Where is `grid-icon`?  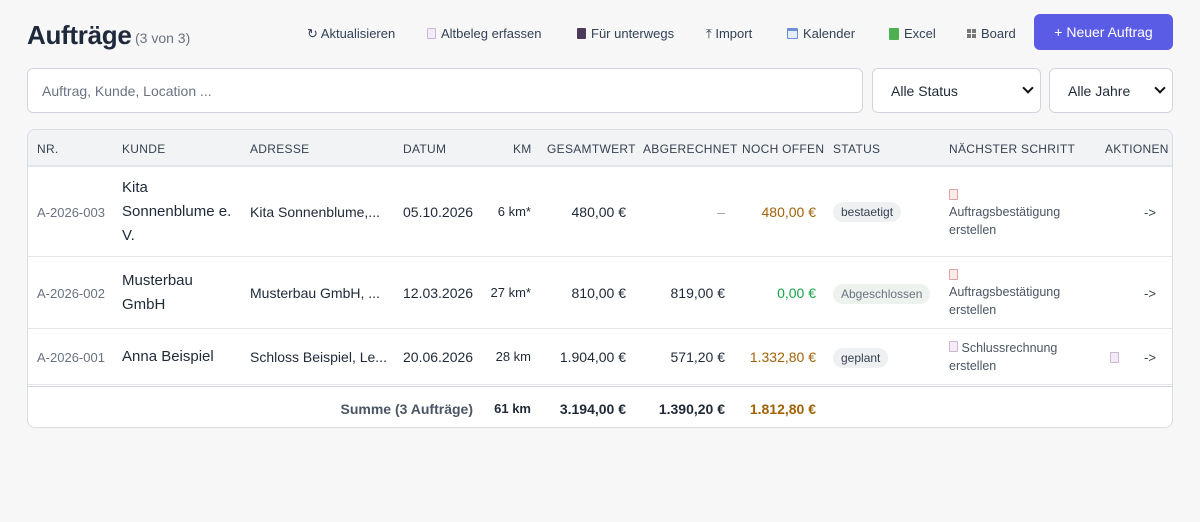 grid-icon is located at coordinates (971, 33).